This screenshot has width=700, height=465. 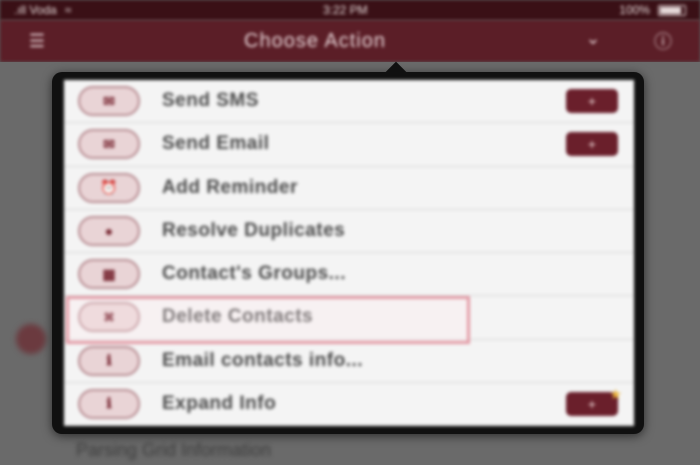 I want to click on clock: 3:22 PM, so click(x=345, y=10).